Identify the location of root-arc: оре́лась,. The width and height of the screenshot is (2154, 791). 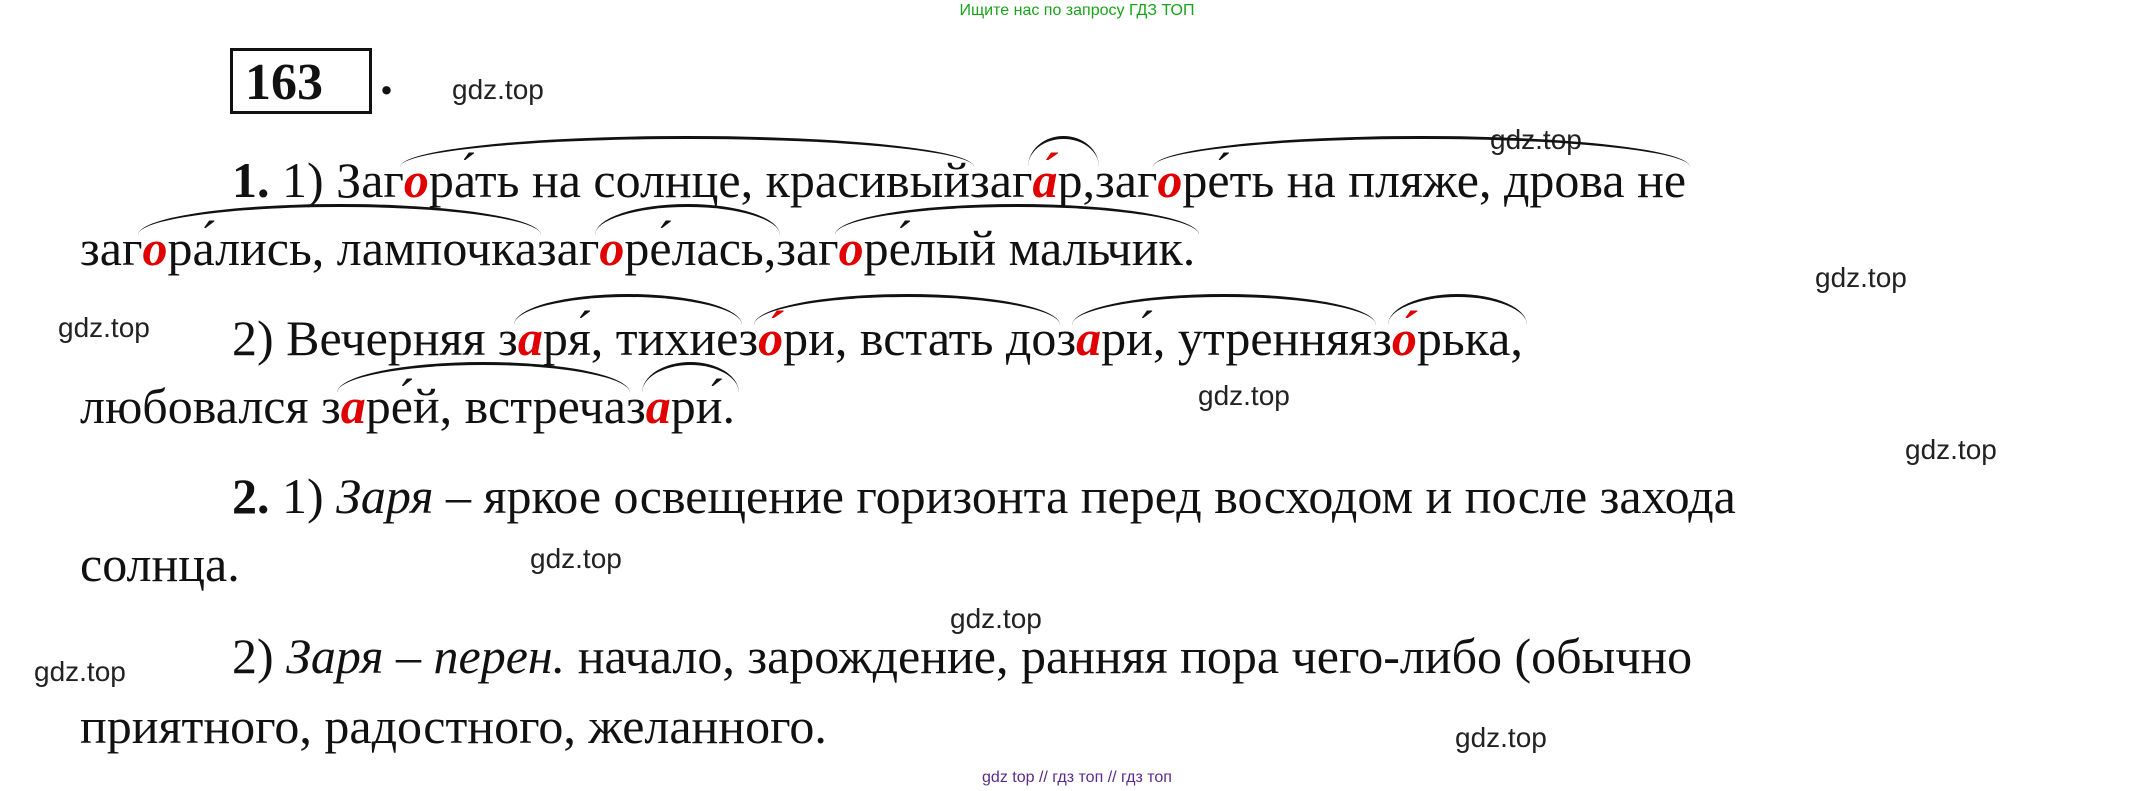
(688, 241).